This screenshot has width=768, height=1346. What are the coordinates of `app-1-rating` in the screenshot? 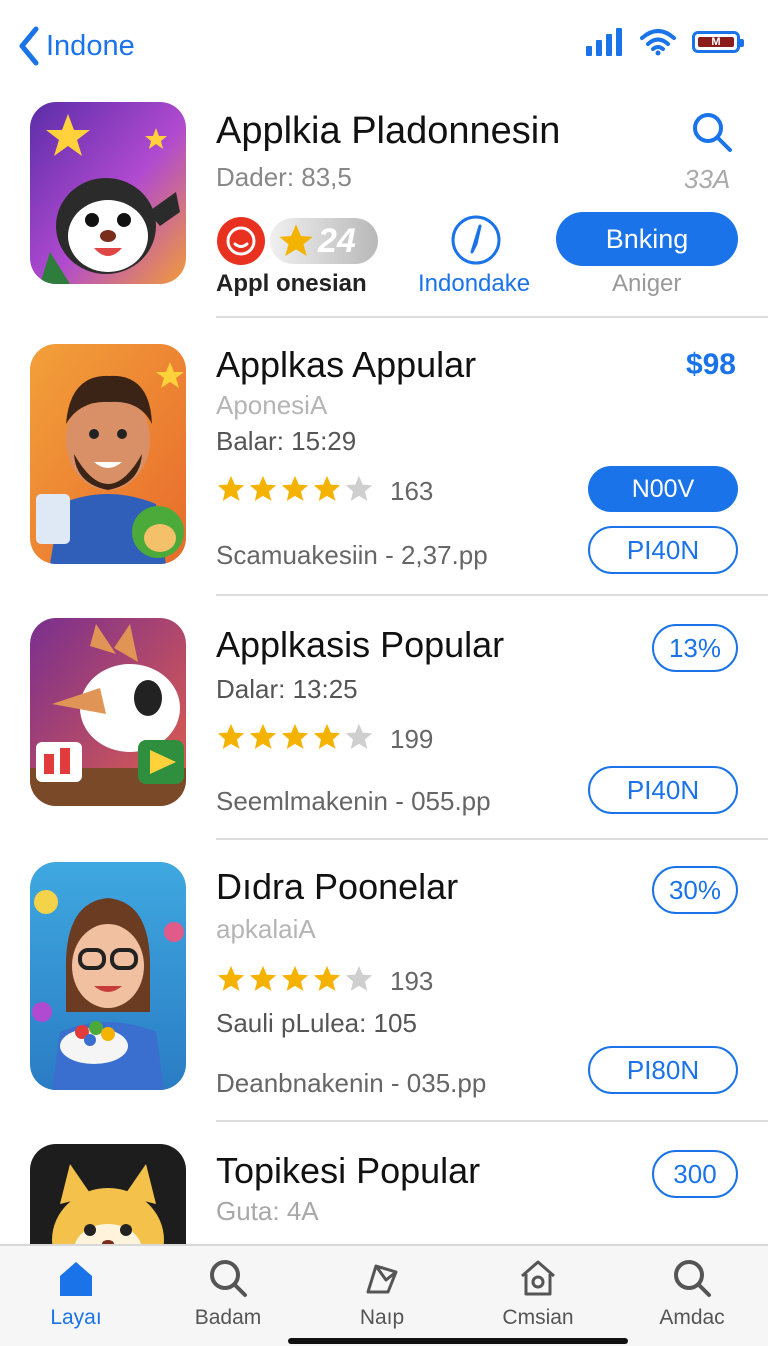 It's located at (295, 489).